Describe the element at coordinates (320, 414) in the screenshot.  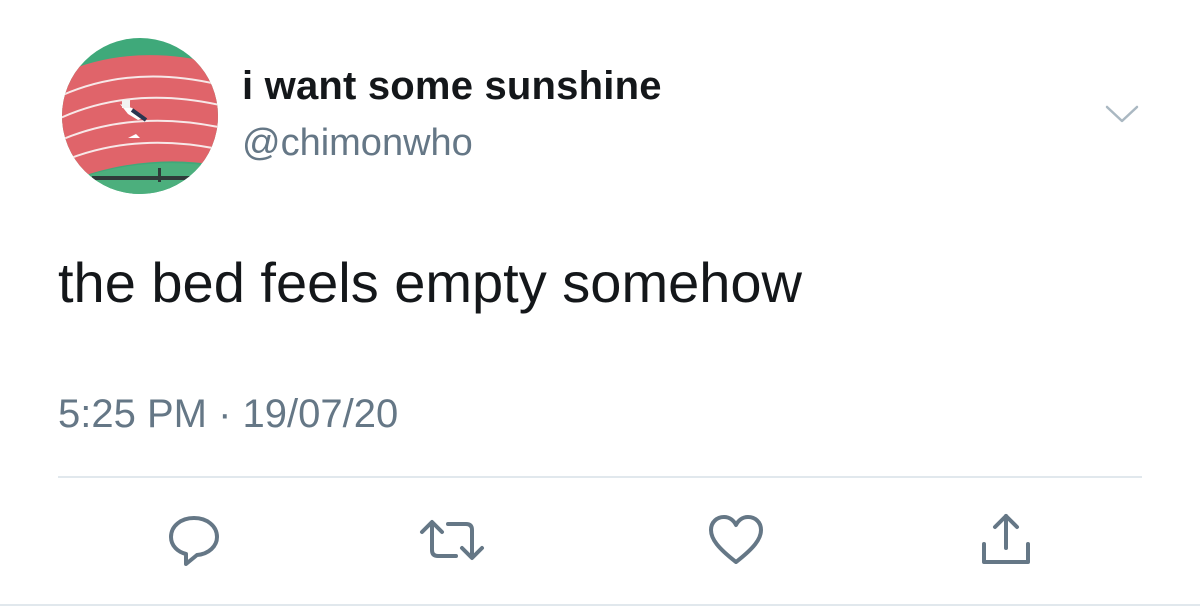
I see `tweet-date: 19/07/20` at that location.